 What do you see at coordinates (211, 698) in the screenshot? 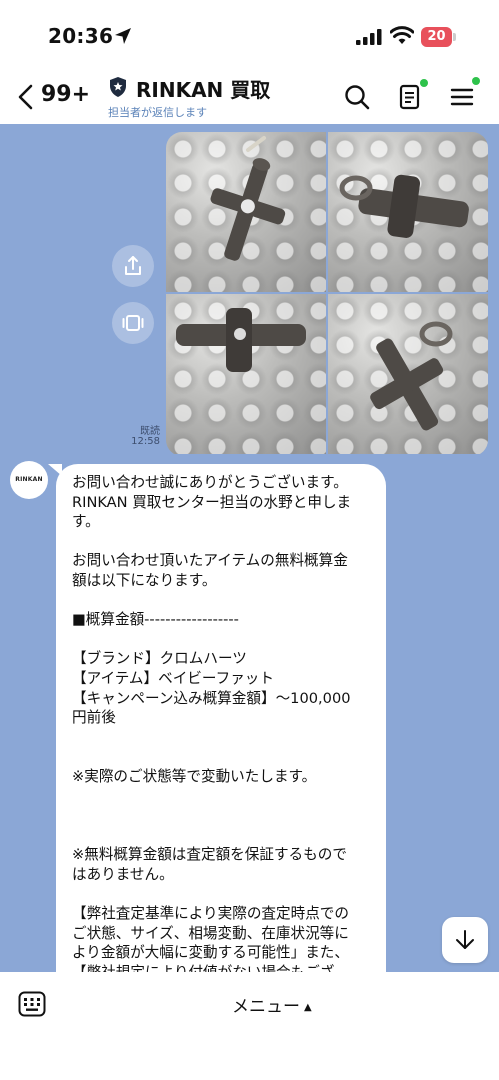
I see `message-line: 【キャンペーン込み概算金額】～100,000` at bounding box center [211, 698].